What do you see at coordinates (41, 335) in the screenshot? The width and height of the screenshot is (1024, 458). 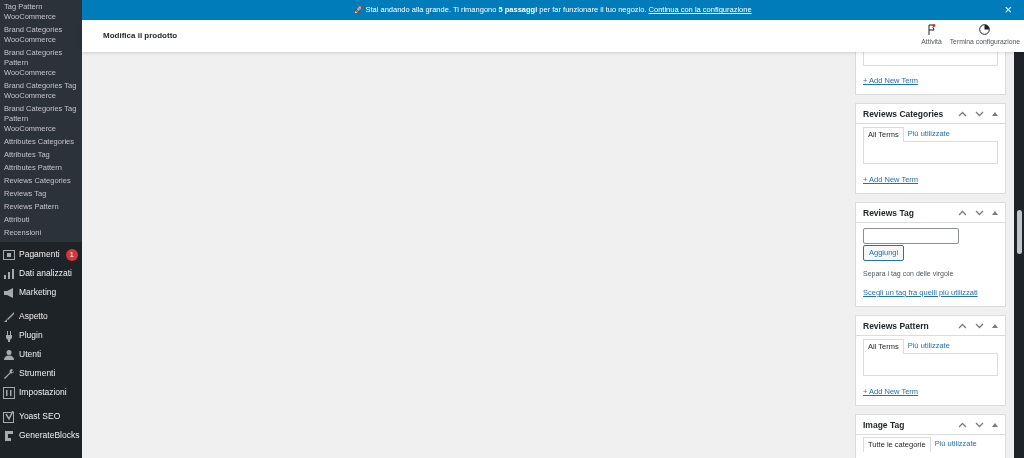 I see `menu-item: Plugin` at bounding box center [41, 335].